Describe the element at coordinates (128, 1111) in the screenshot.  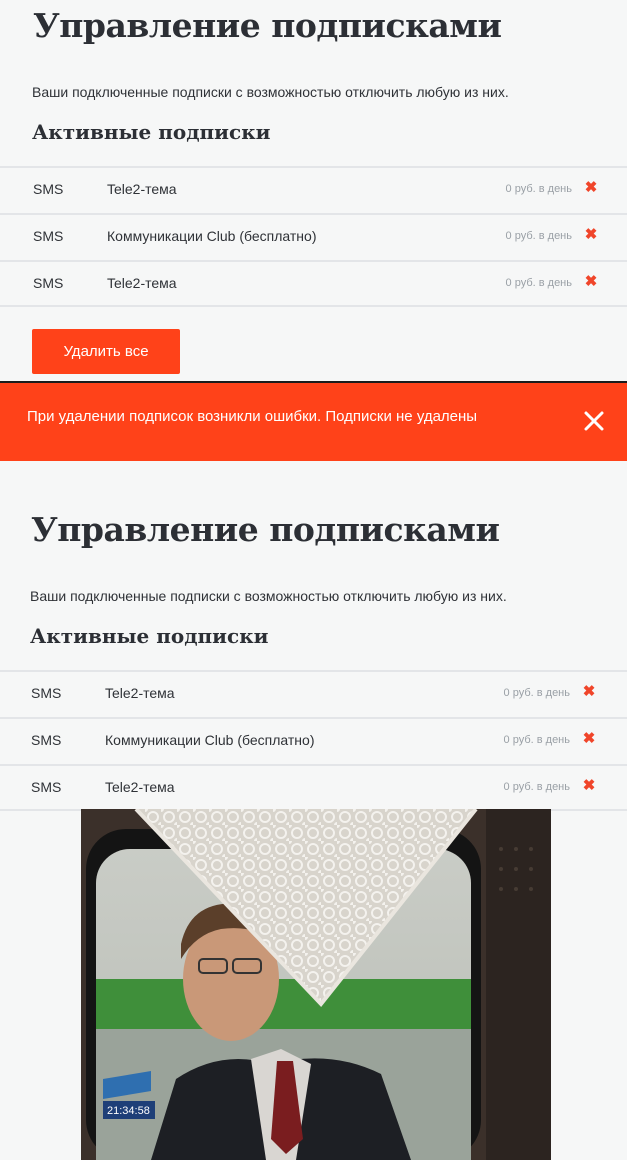
I see `tv-time-overlay: 21:34:58` at that location.